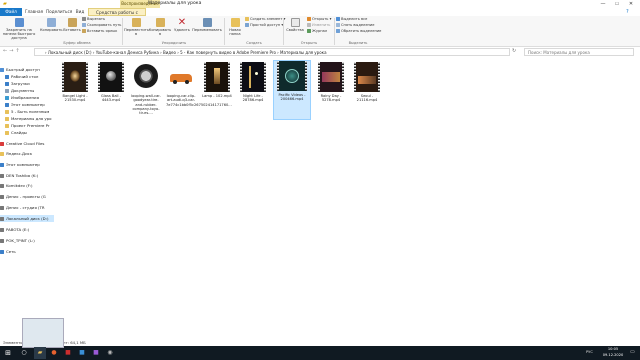  What do you see at coordinates (613, 355) in the screenshot?
I see `clock-date: 09.12.2020` at bounding box center [613, 355].